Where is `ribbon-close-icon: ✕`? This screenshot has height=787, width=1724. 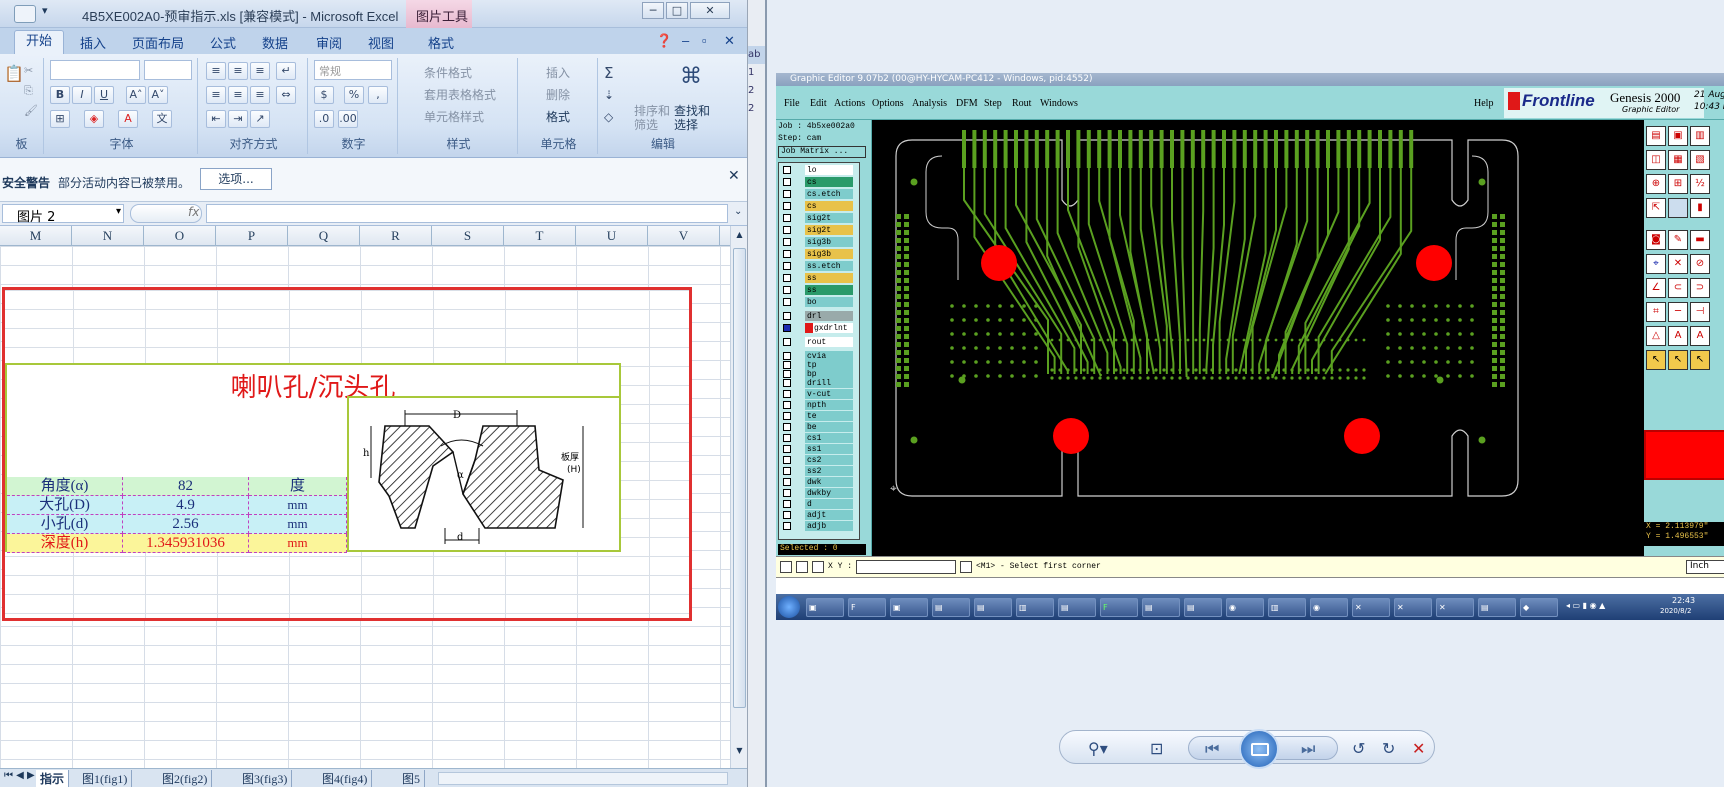 ribbon-close-icon: ✕ is located at coordinates (729, 41).